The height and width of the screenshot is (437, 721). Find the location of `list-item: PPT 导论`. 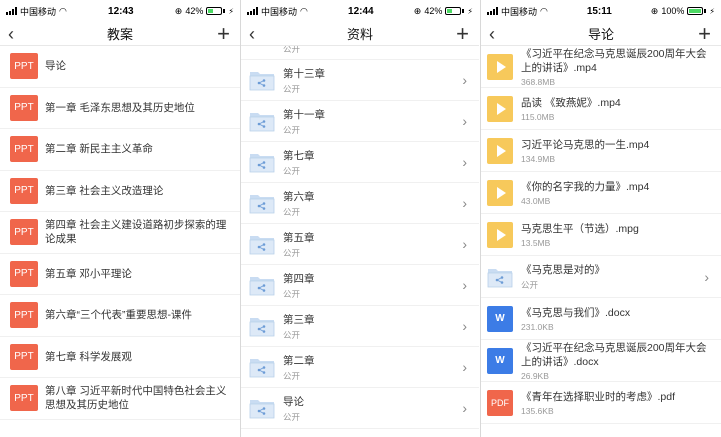

list-item: PPT 导论 is located at coordinates (120, 67).